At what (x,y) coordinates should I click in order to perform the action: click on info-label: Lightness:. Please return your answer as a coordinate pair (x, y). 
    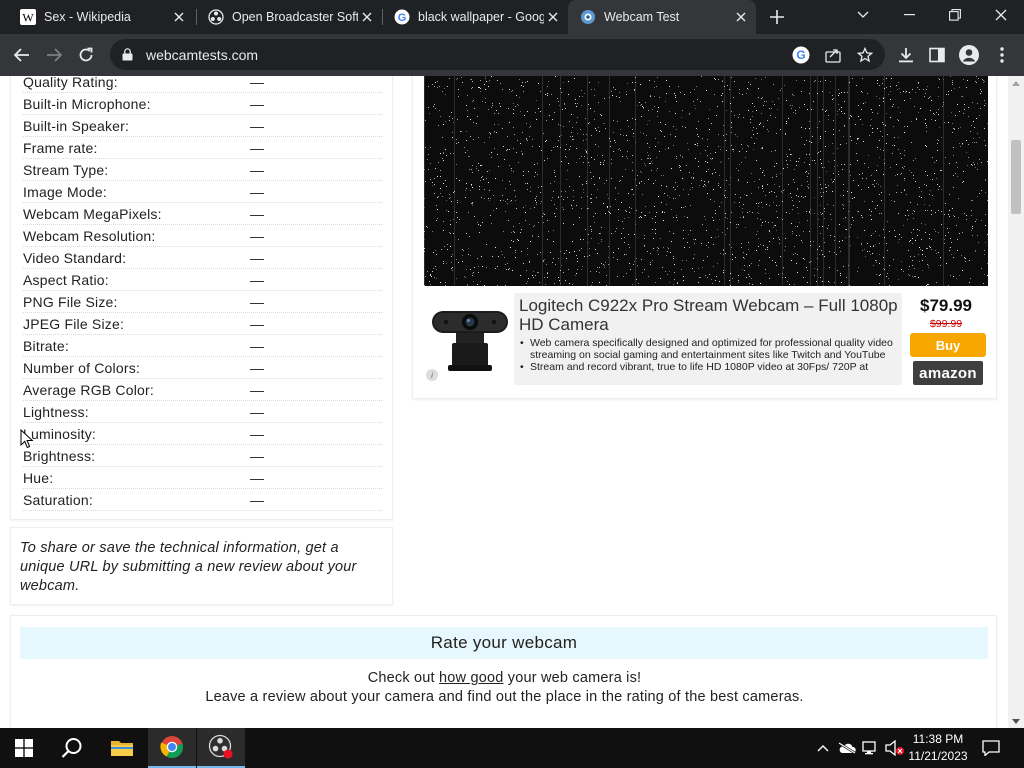
    Looking at the image, I should click on (56, 412).